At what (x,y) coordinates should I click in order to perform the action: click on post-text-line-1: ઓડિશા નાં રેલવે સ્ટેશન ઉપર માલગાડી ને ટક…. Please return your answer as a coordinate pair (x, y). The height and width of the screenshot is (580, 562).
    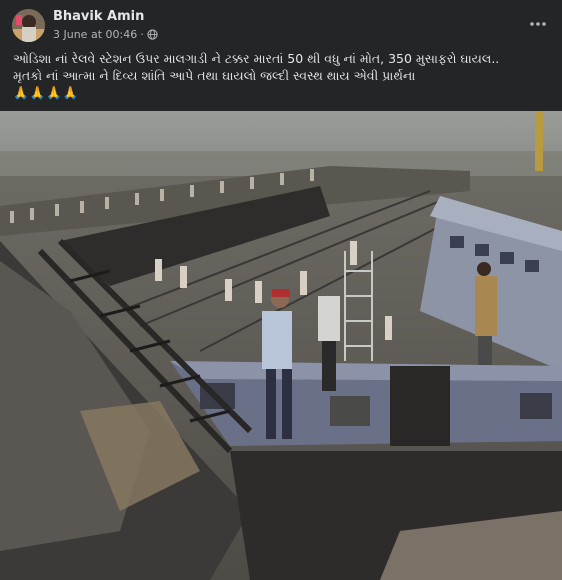
    Looking at the image, I should click on (256, 58).